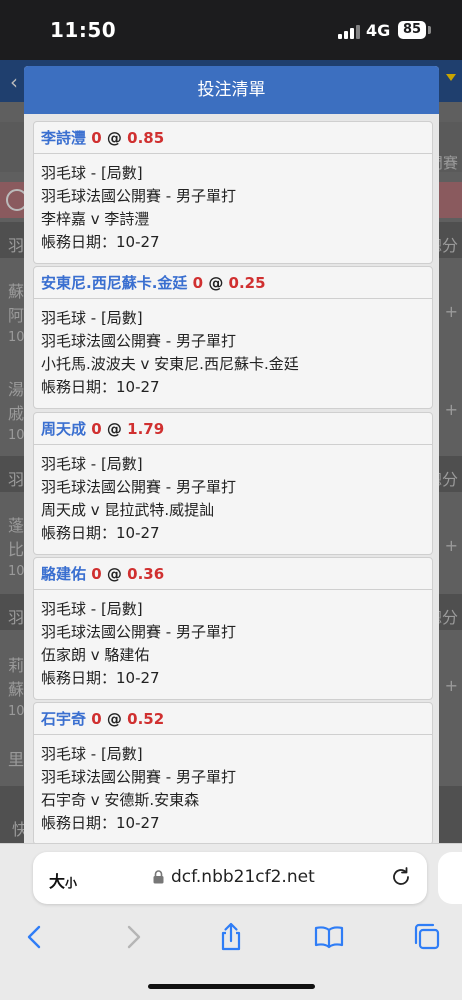 Image resolution: width=462 pixels, height=1000 pixels. I want to click on background-back-icon: ‹, so click(14, 82).